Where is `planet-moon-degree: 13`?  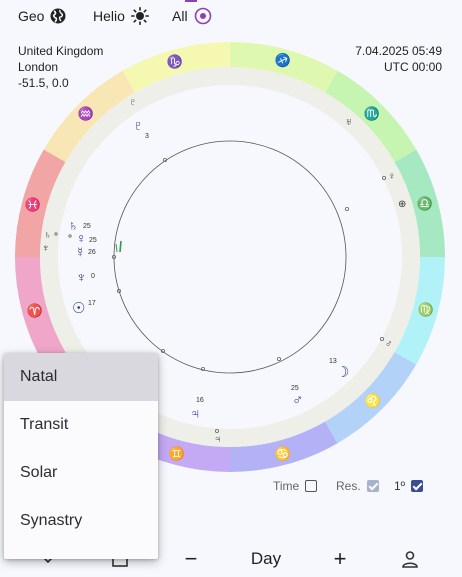
planet-moon-degree: 13 is located at coordinates (333, 361).